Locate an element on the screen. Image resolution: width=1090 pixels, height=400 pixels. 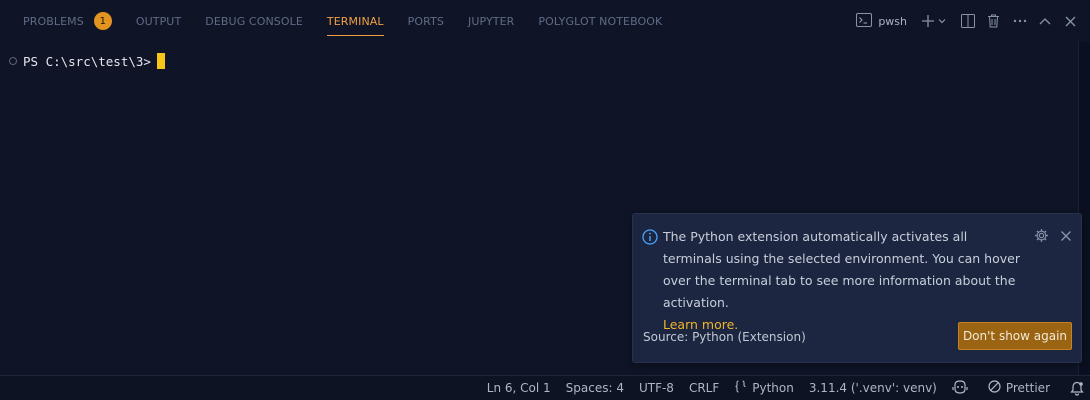
tab-output: OUTPUT is located at coordinates (158, 21).